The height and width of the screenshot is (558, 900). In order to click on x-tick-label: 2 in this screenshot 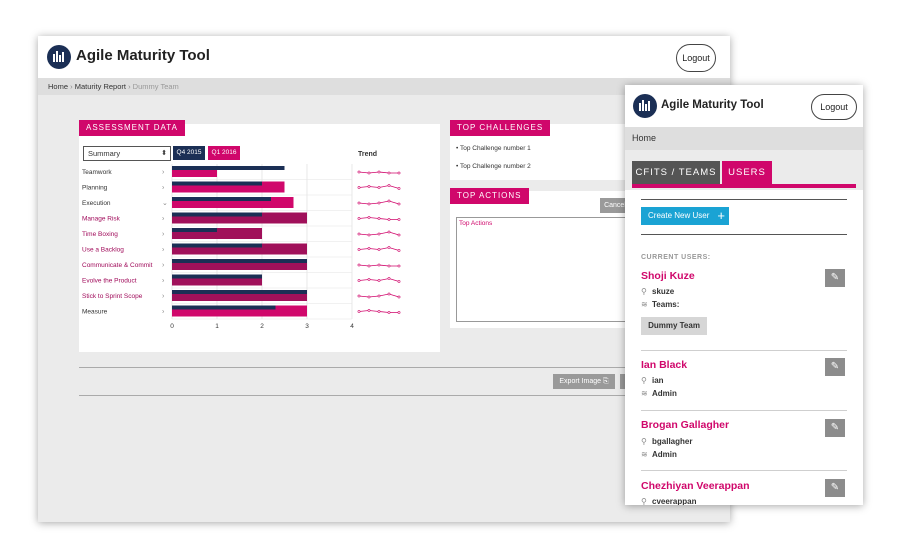, I will do `click(262, 326)`.